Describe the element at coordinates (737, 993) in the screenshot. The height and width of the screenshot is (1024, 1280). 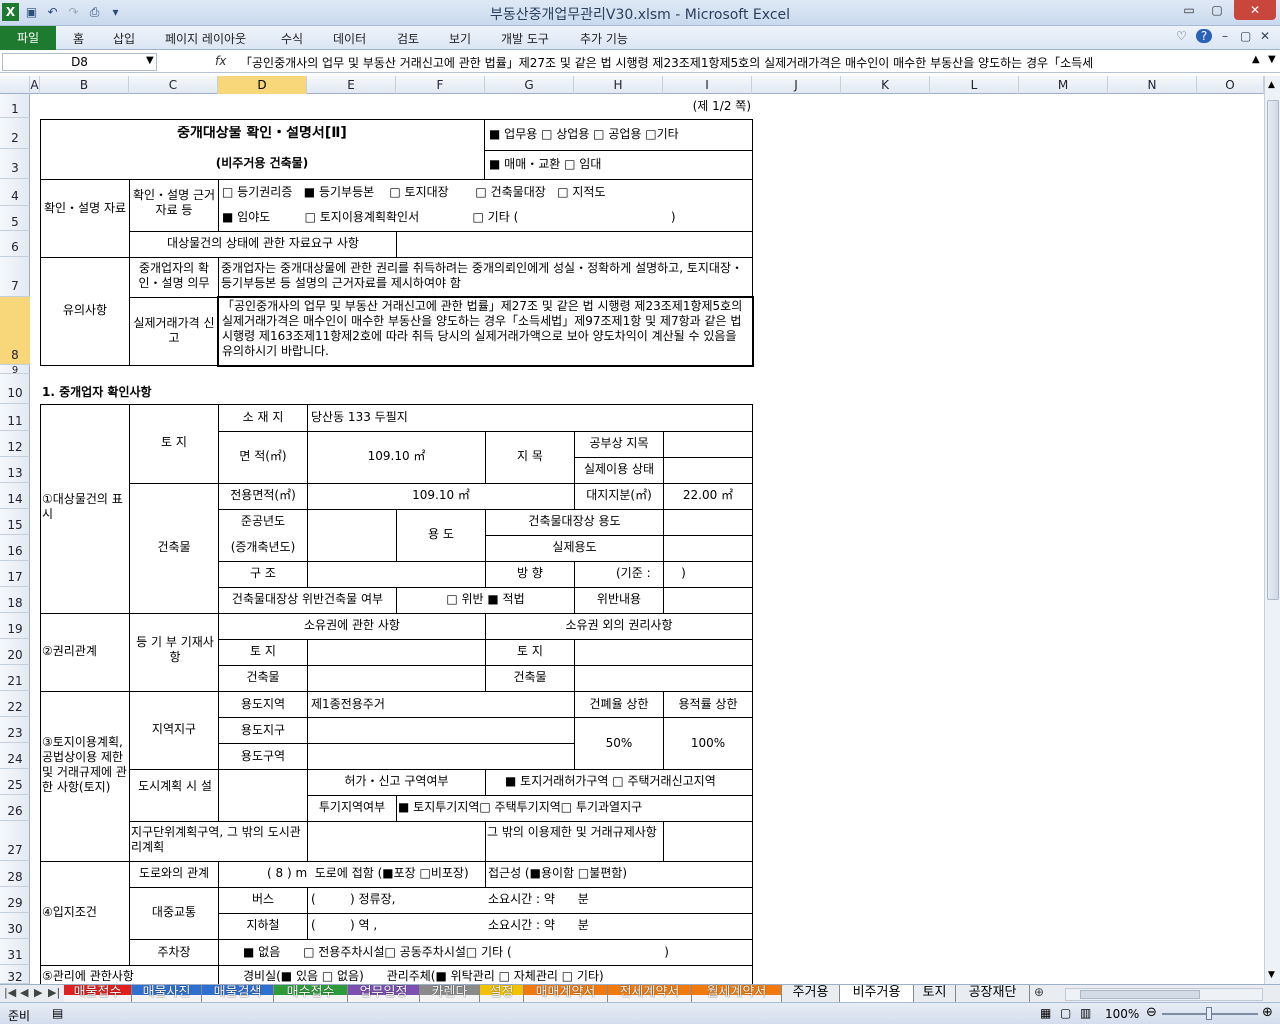
I see `sheet-tab: 월세계약서` at that location.